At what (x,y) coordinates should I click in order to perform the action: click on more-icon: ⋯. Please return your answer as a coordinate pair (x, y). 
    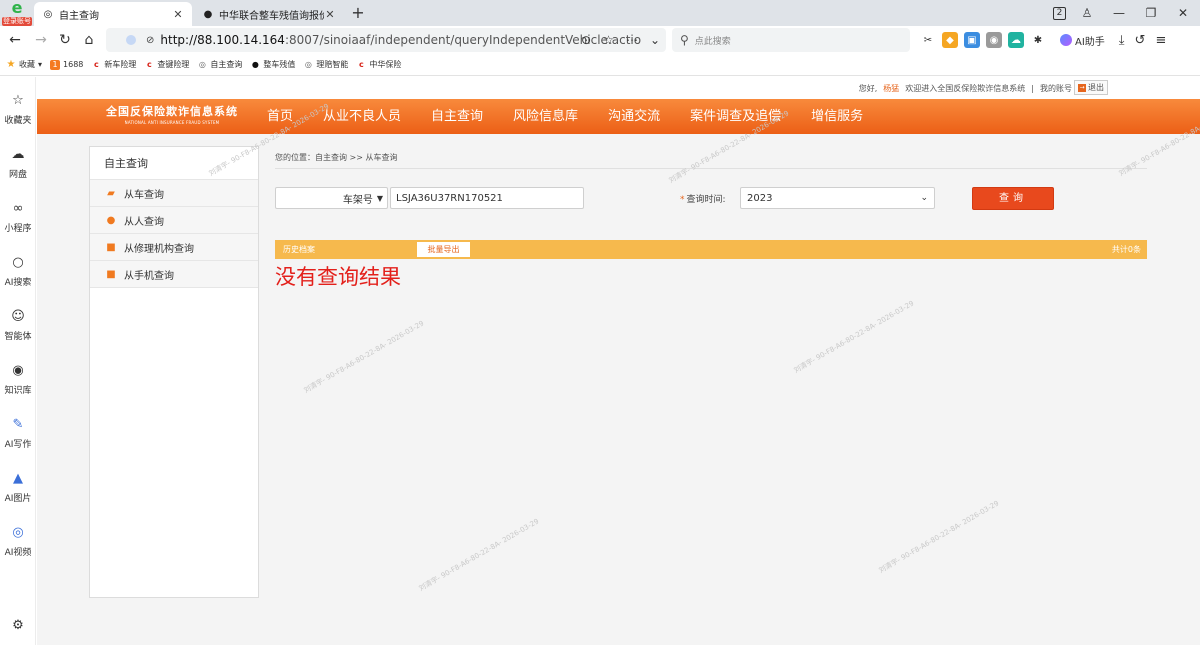
    Looking at the image, I should click on (632, 40).